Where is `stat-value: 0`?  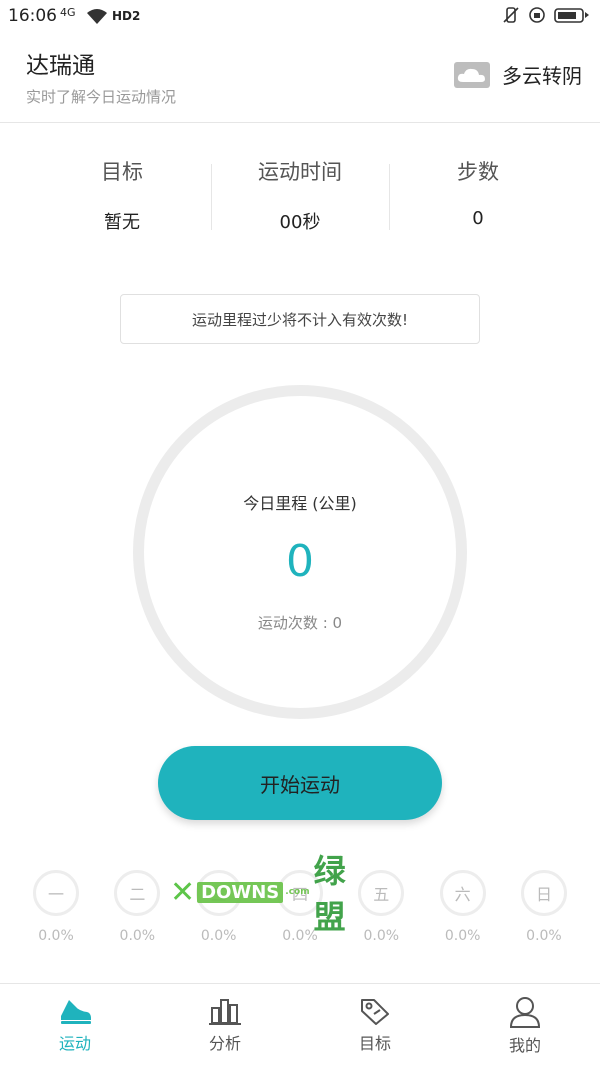
stat-value: 0 is located at coordinates (478, 218).